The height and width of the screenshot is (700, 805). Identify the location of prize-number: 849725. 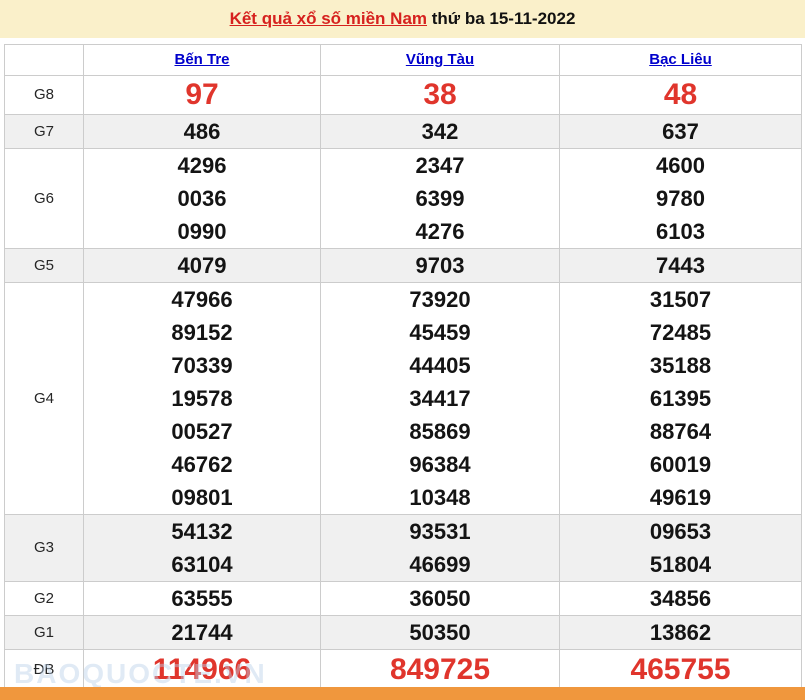
(440, 669).